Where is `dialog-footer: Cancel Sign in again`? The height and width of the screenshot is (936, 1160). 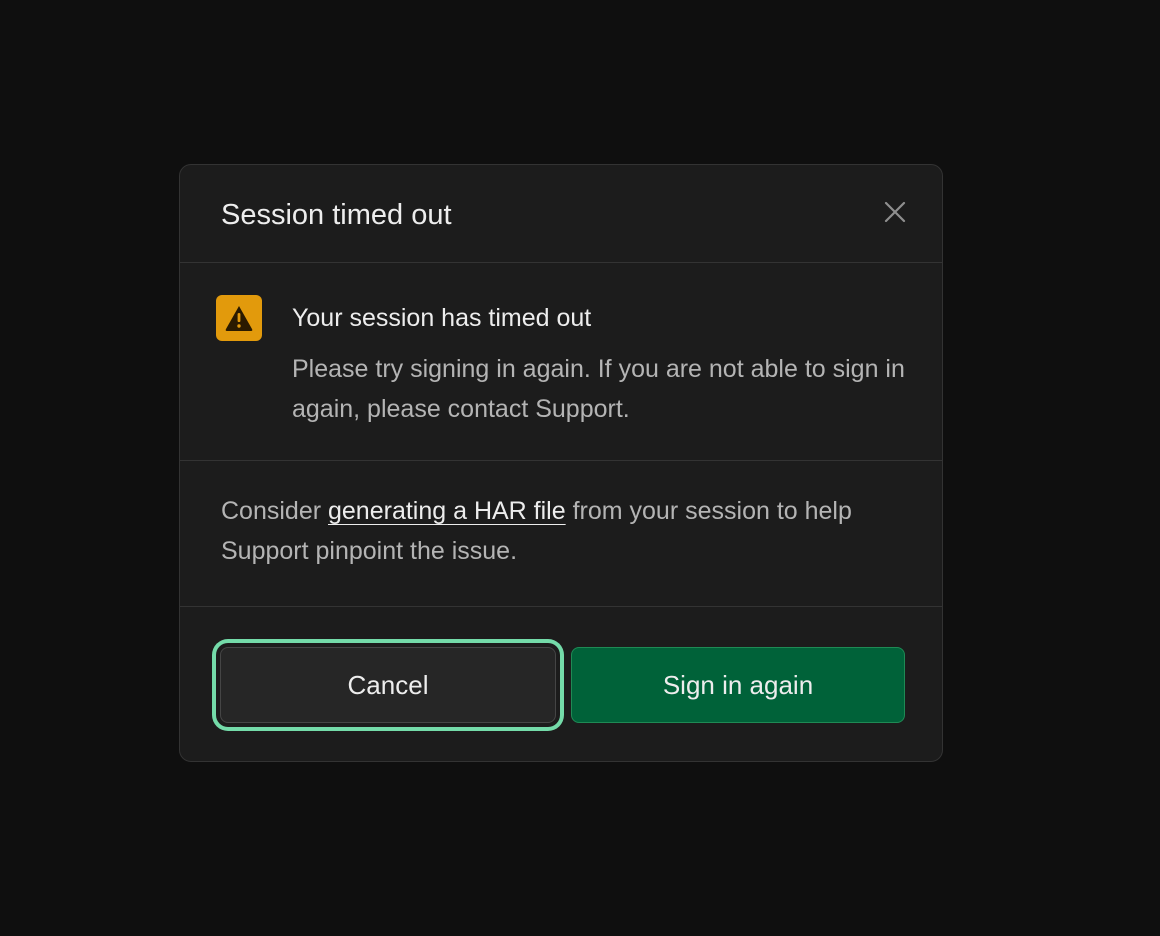 dialog-footer: Cancel Sign in again is located at coordinates (561, 685).